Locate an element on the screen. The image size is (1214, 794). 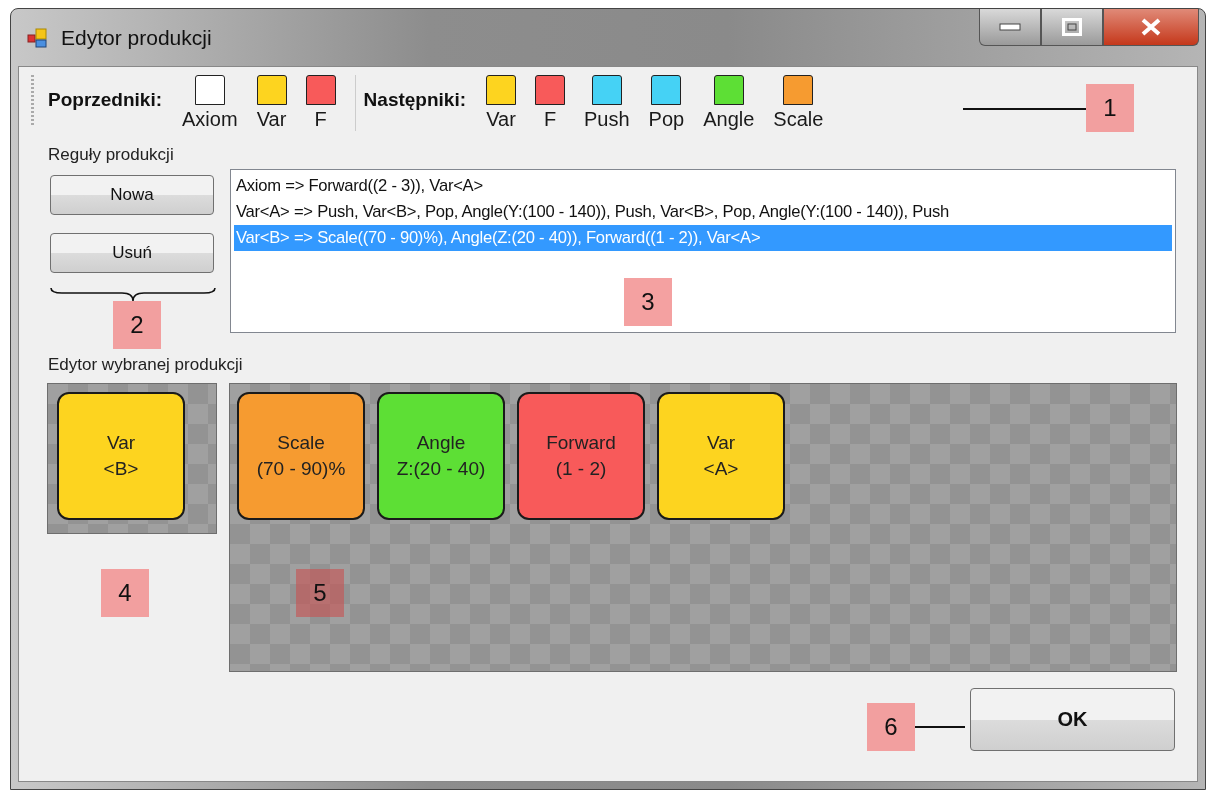
swatch-label: Push is located at coordinates (607, 119).